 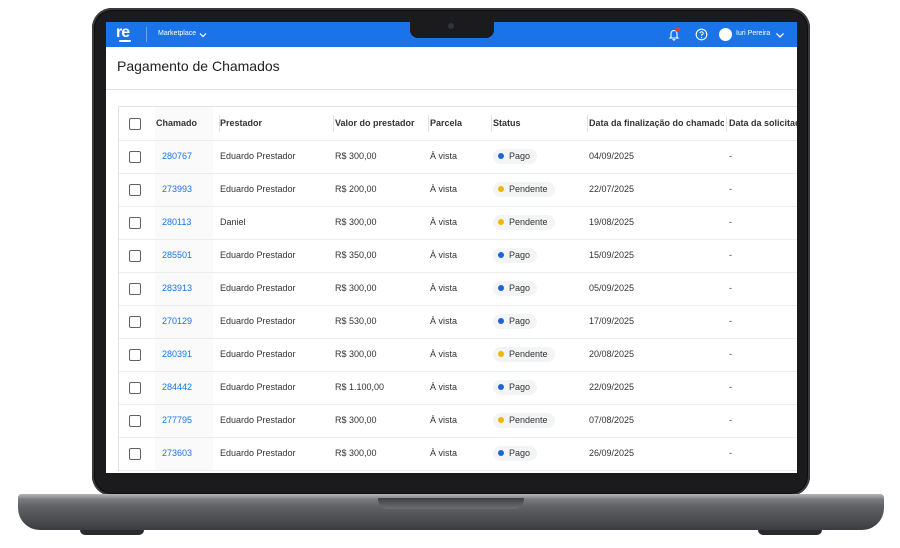 I want to click on column-header-prestador: Prestador, so click(x=274, y=123).